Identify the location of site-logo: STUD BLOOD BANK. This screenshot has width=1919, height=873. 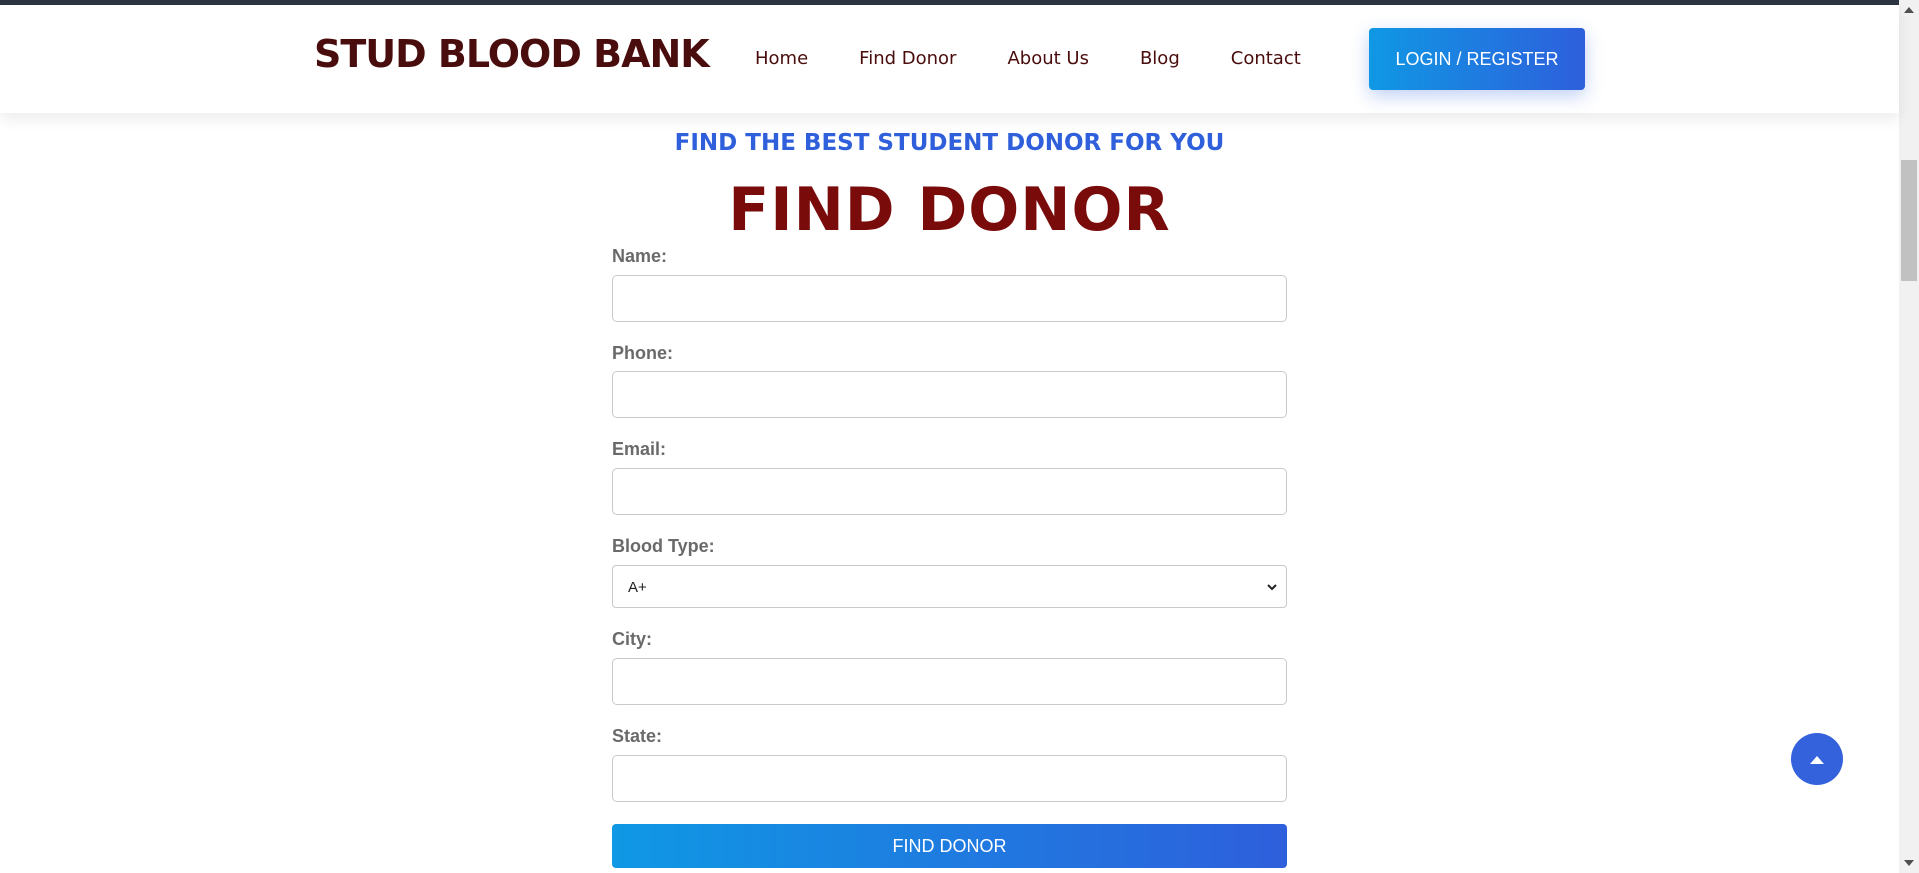
(512, 54).